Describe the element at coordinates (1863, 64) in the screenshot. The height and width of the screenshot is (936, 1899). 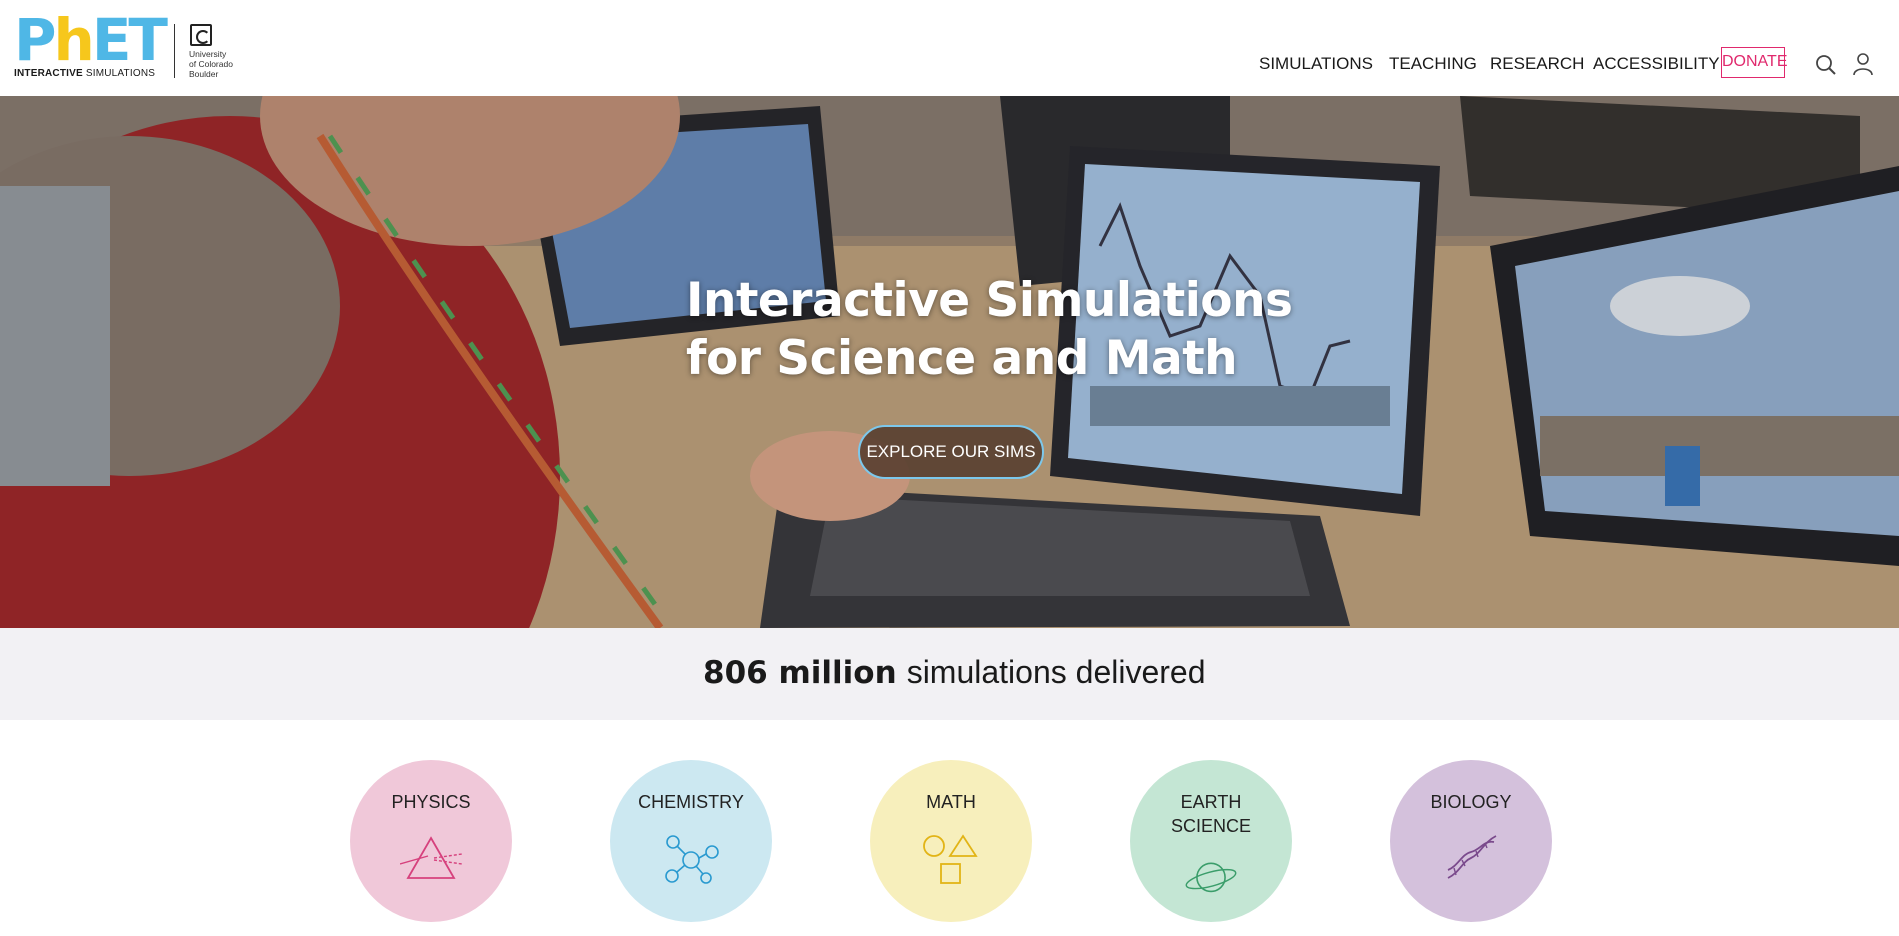
I see `user-account-icon` at that location.